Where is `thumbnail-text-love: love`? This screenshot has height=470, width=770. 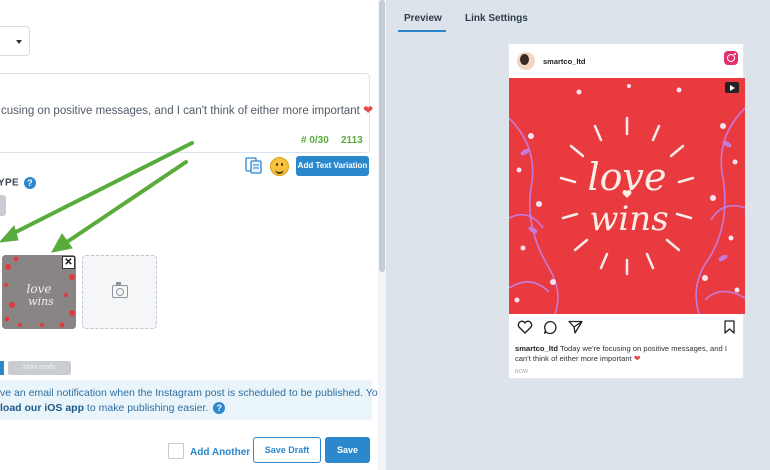 thumbnail-text-love: love is located at coordinates (39, 289).